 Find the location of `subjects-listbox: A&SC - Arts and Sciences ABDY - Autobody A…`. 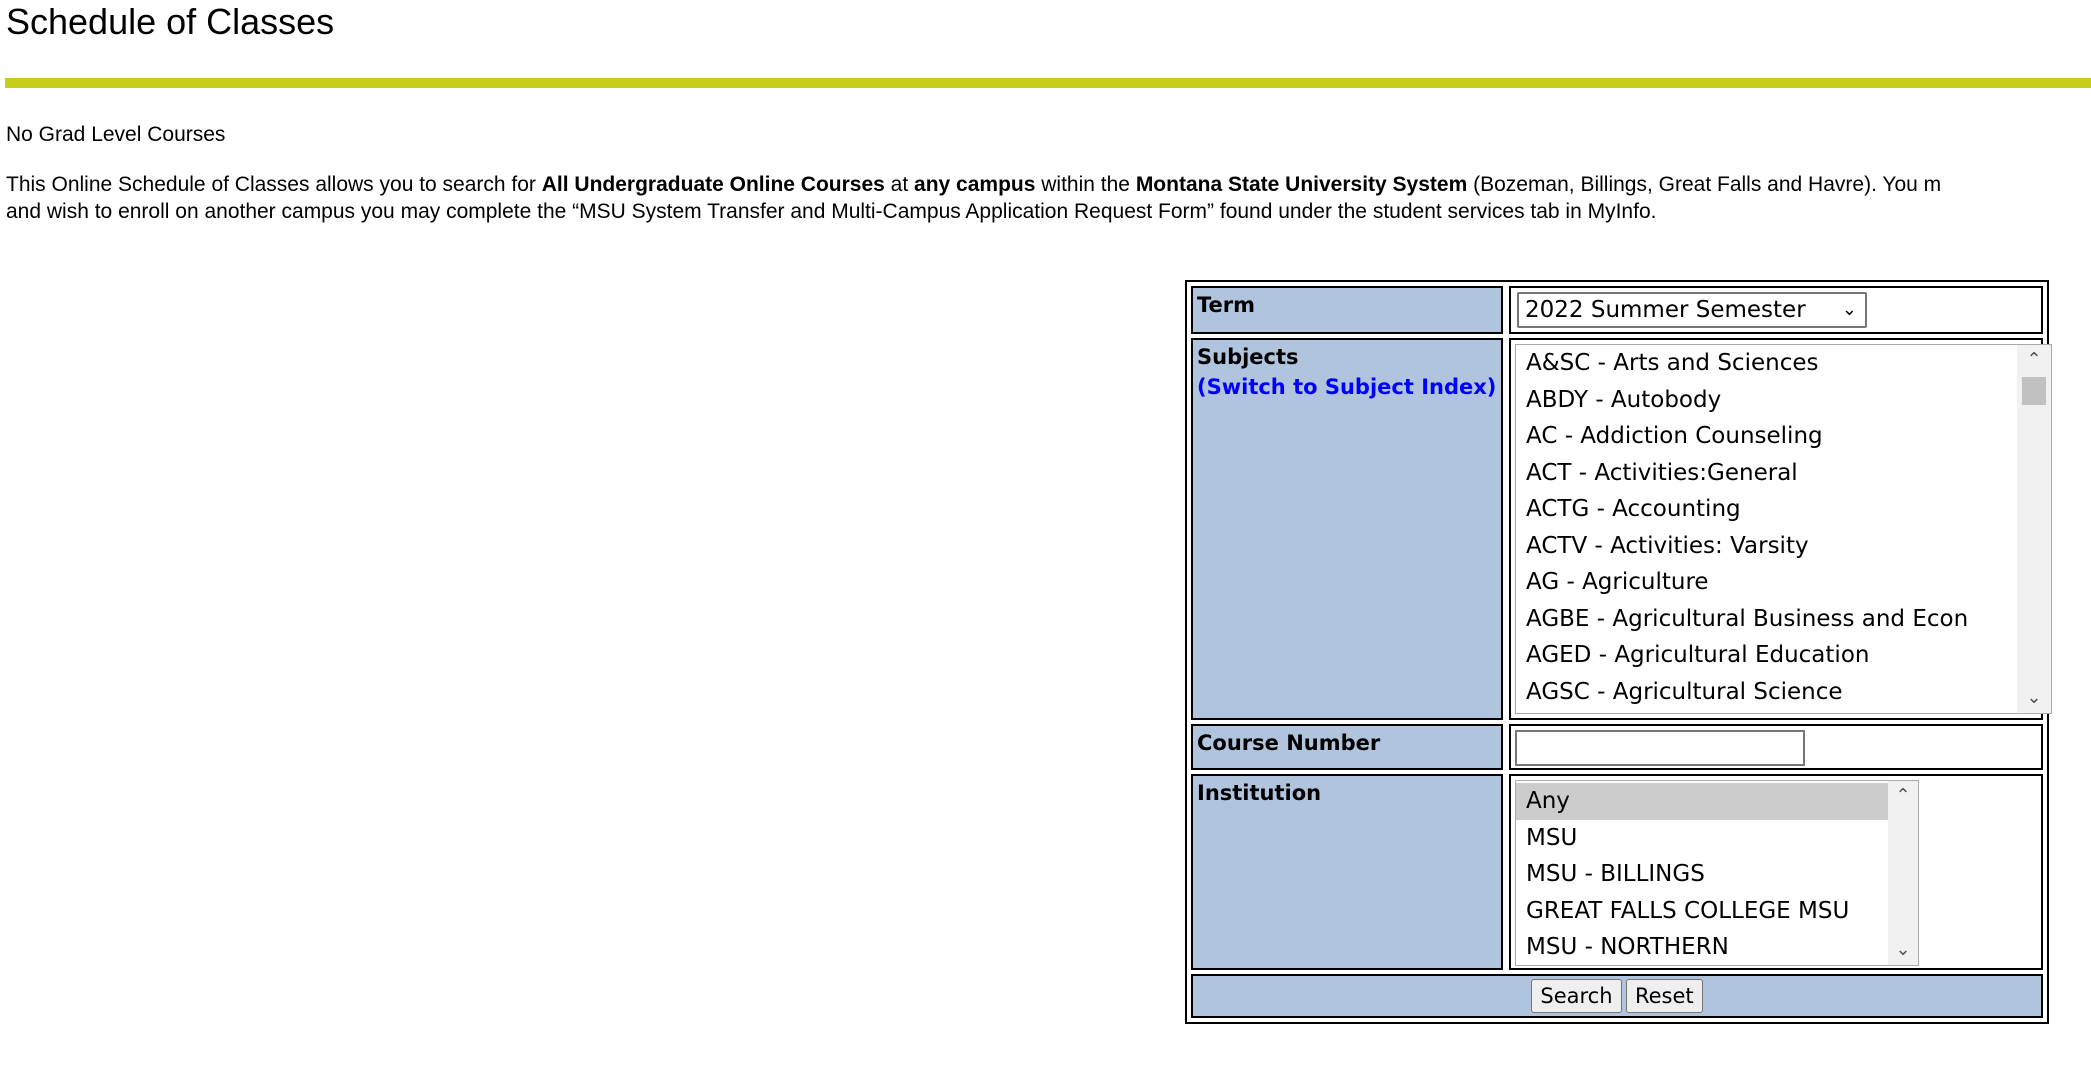

subjects-listbox: A&SC - Arts and Sciences ABDY - Autobody A… is located at coordinates (1783, 529).